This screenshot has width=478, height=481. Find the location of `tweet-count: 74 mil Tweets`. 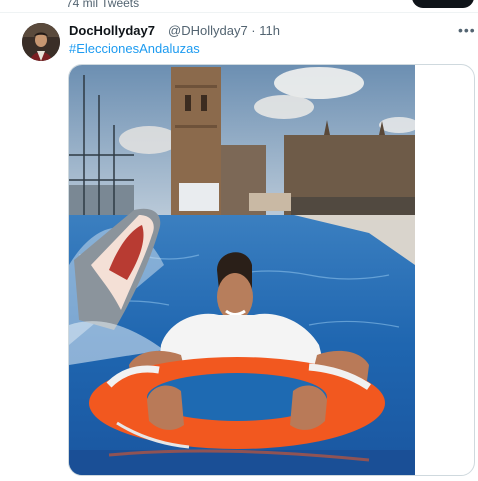

tweet-count: 74 mil Tweets is located at coordinates (103, 5).